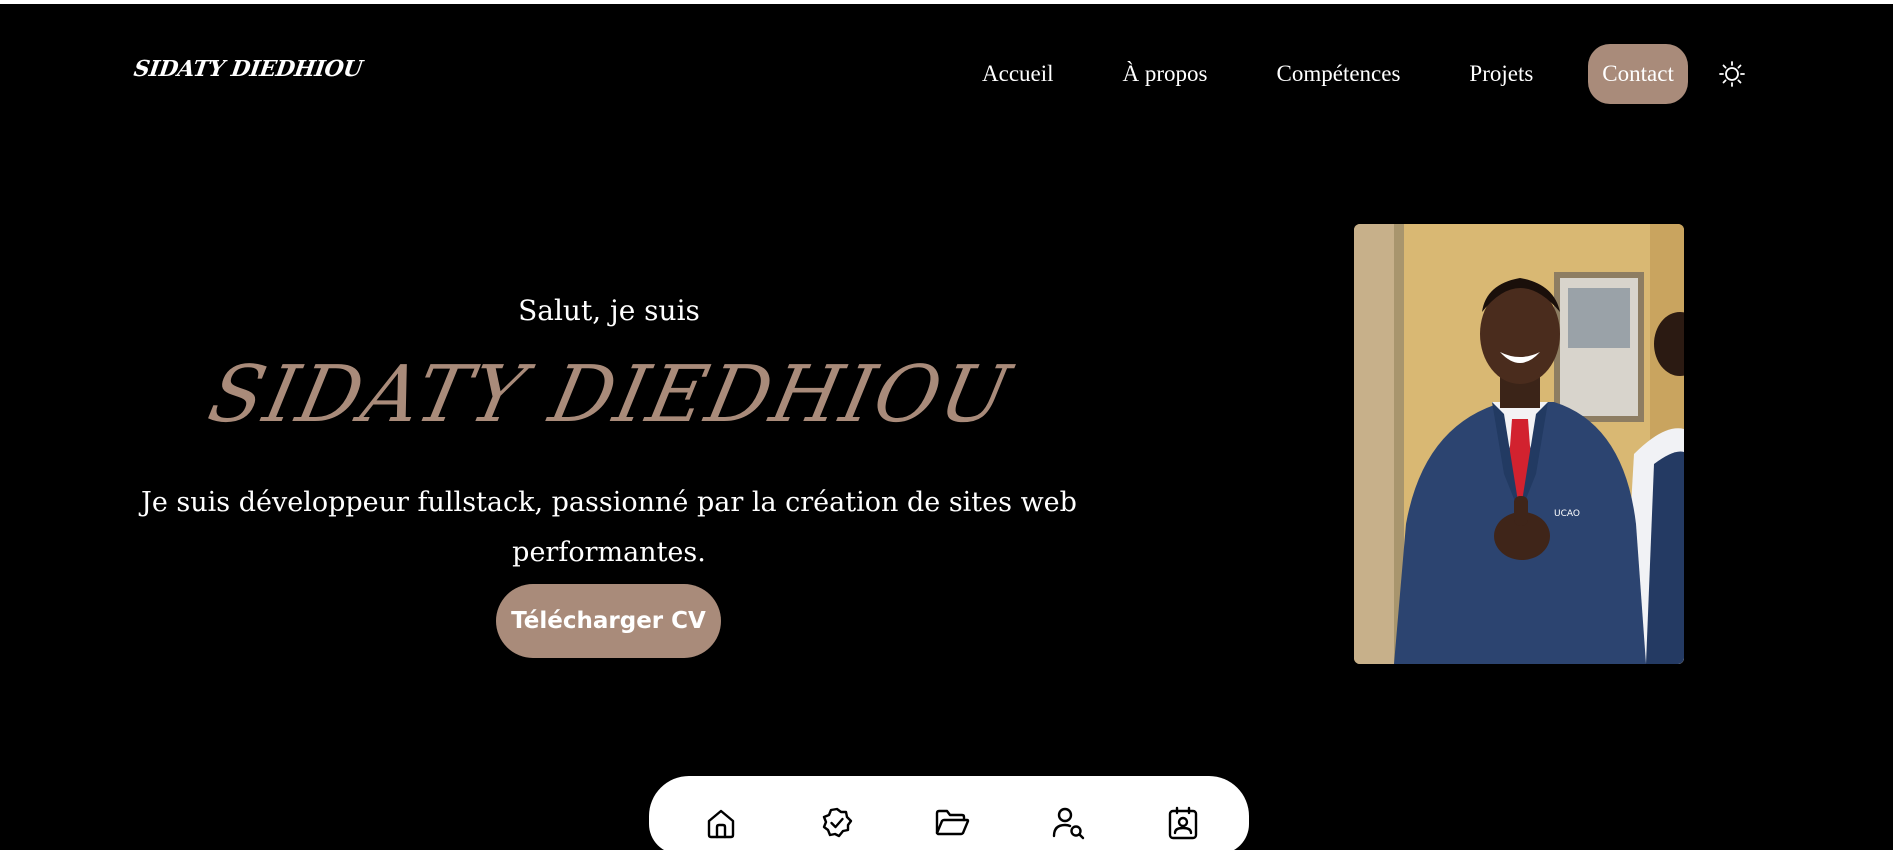  I want to click on dock-projects-button, so click(952, 823).